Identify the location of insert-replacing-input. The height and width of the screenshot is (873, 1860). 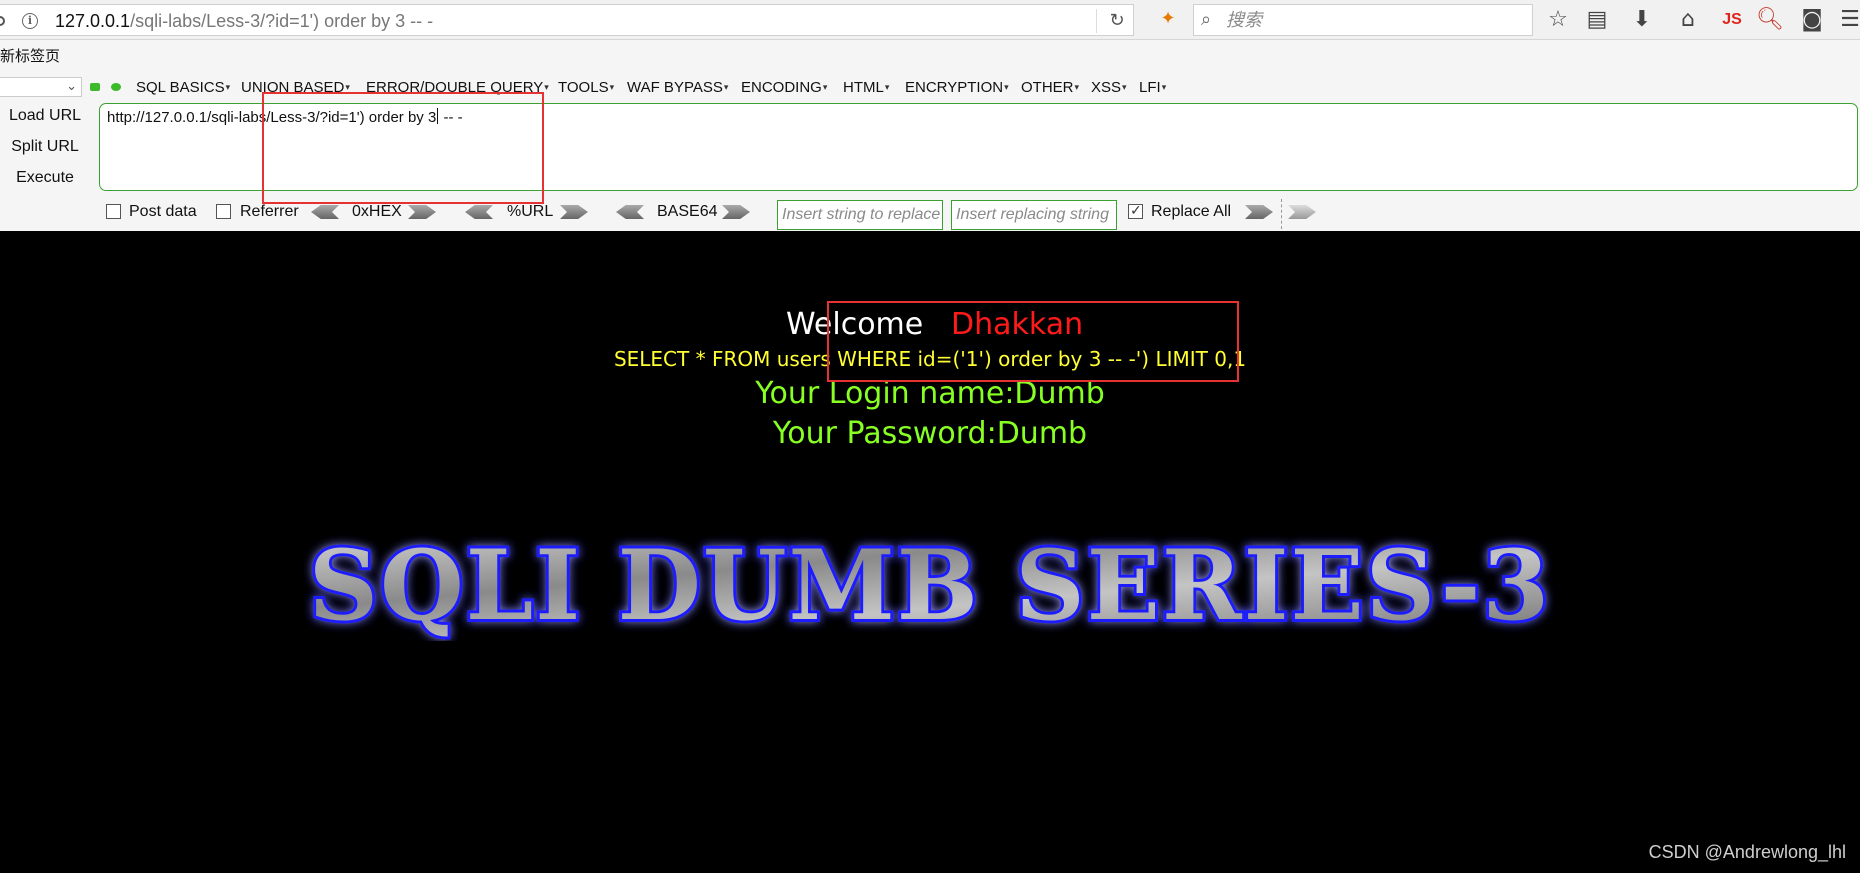
(1034, 215).